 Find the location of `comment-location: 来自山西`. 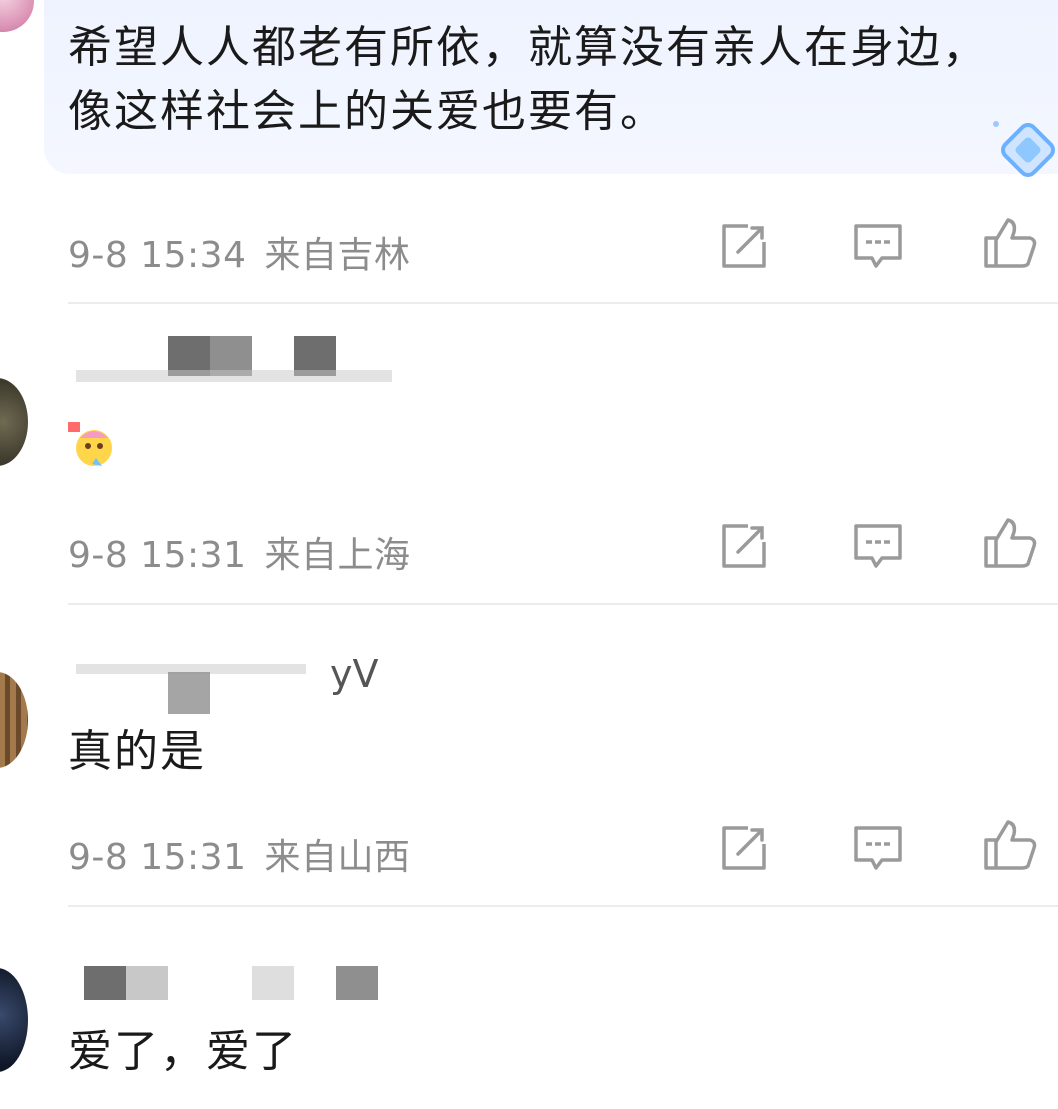

comment-location: 来自山西 is located at coordinates (337, 857).